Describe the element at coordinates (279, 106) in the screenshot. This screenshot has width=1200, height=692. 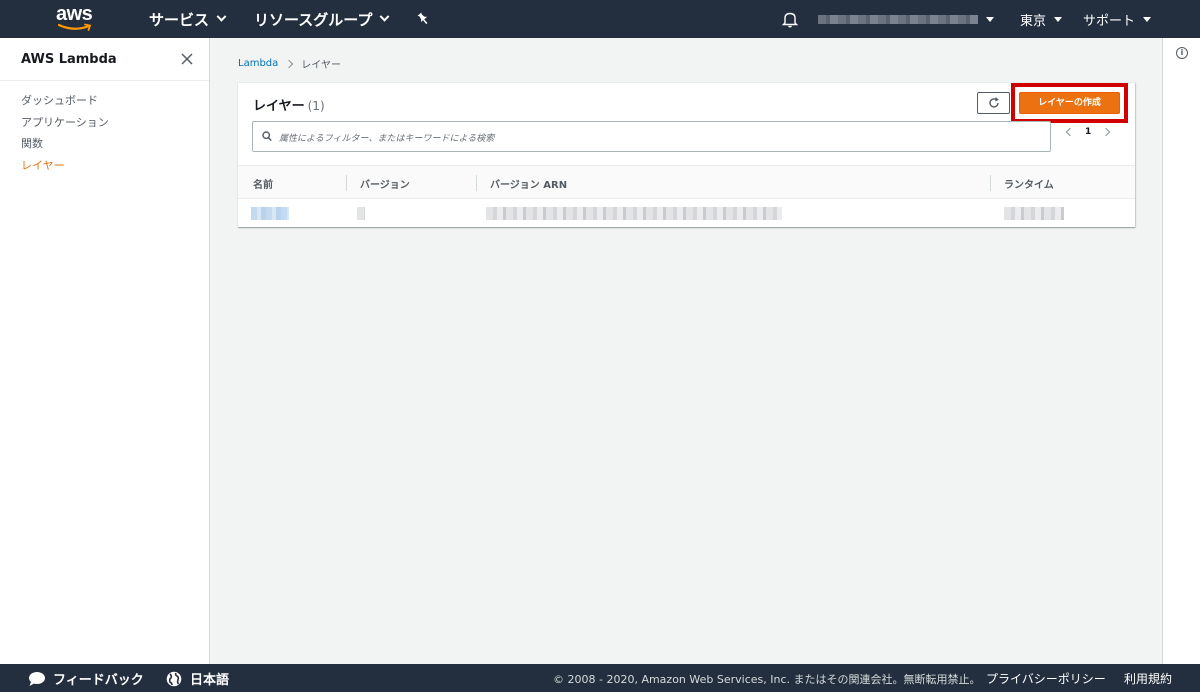
I see `panel-title-text: レイヤー` at that location.